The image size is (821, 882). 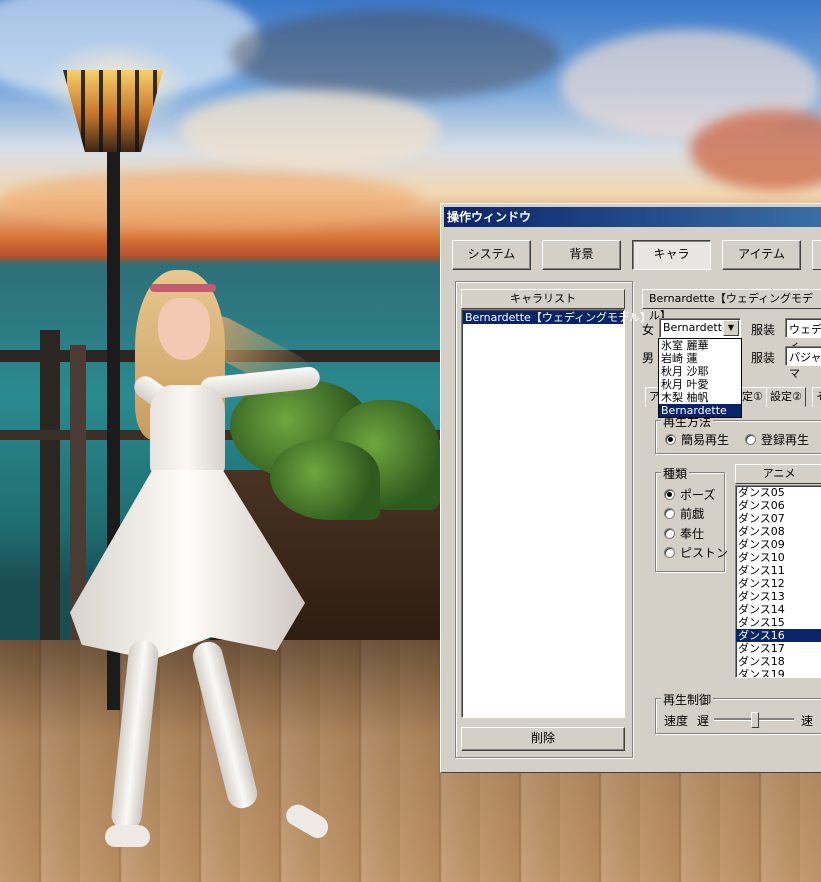 What do you see at coordinates (816, 397) in the screenshot?
I see `subtab-other: そ` at bounding box center [816, 397].